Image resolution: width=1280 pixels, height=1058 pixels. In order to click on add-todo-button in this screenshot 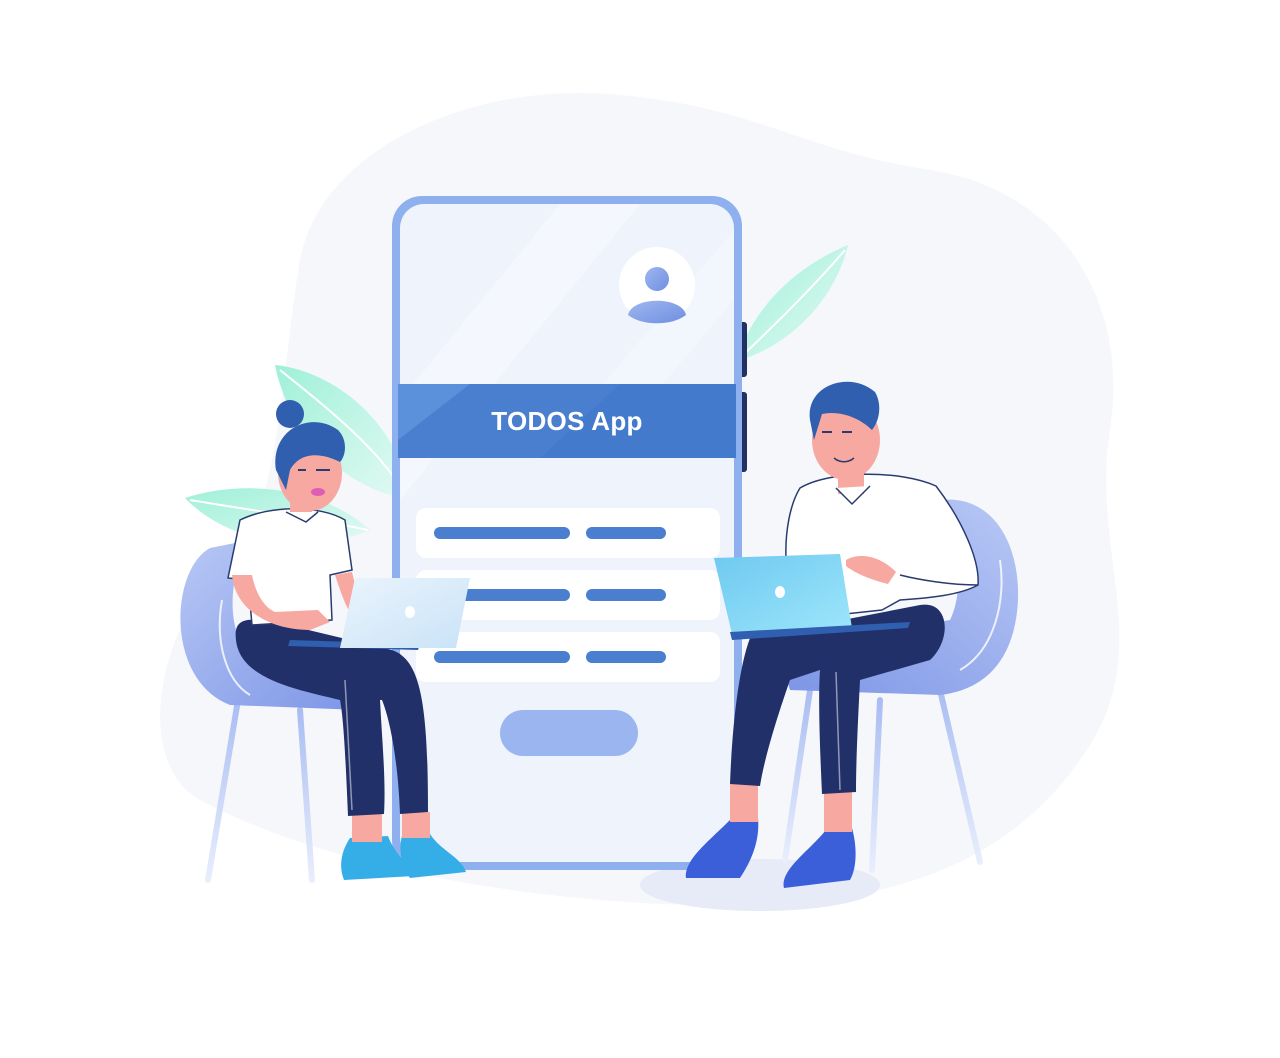, I will do `click(569, 733)`.